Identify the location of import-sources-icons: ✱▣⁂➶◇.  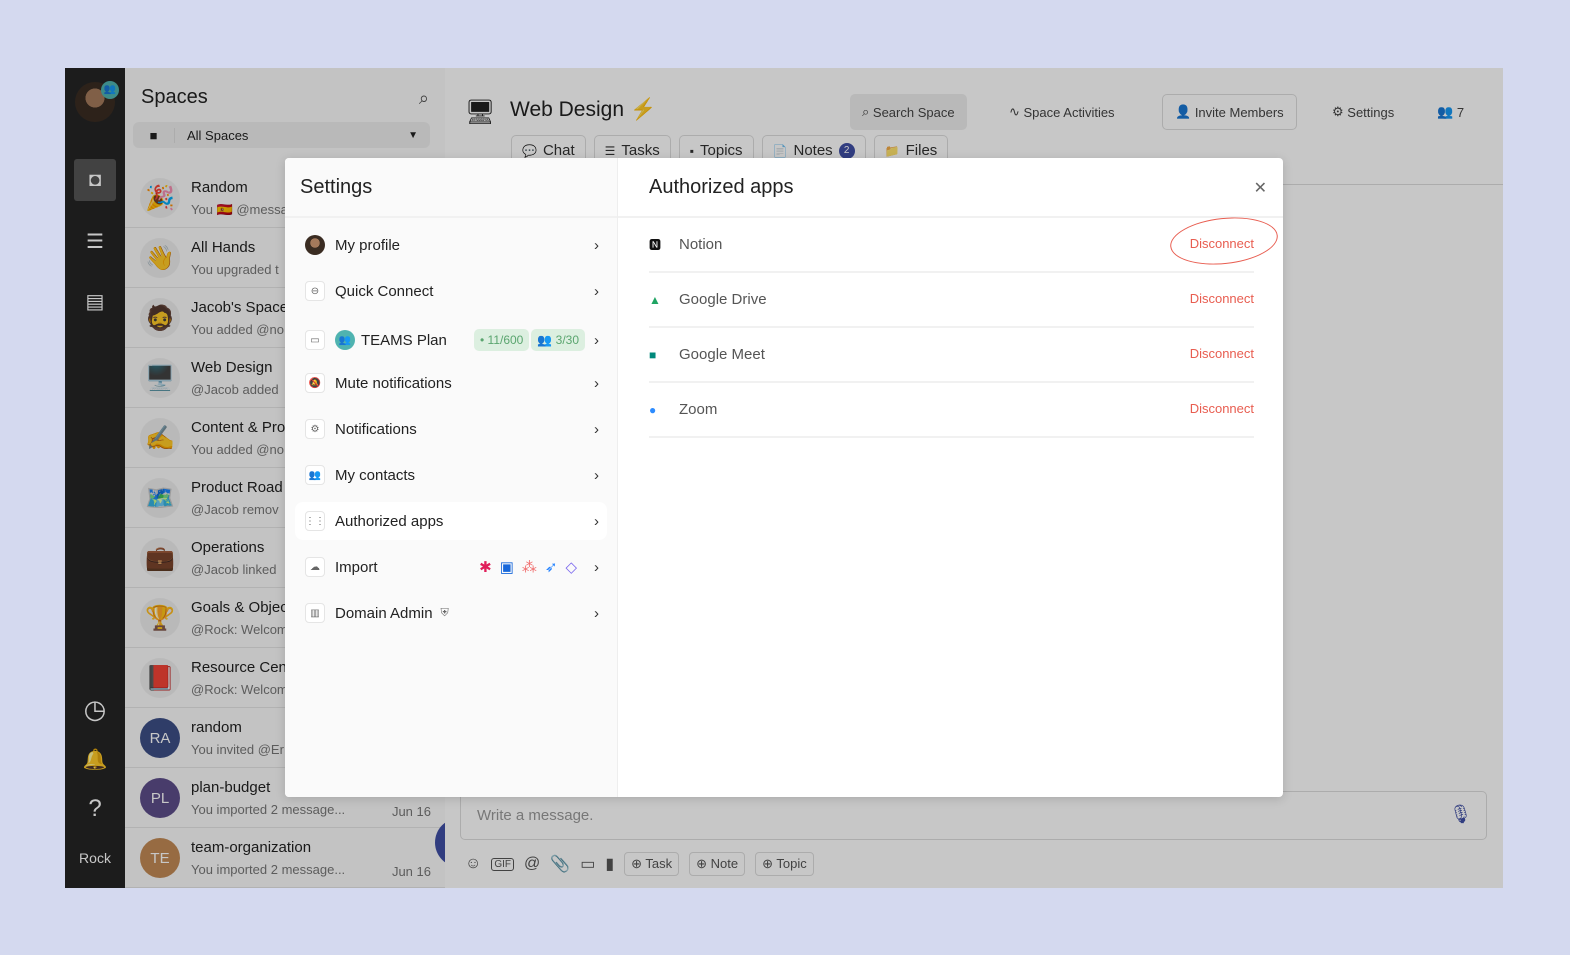
(532, 567).